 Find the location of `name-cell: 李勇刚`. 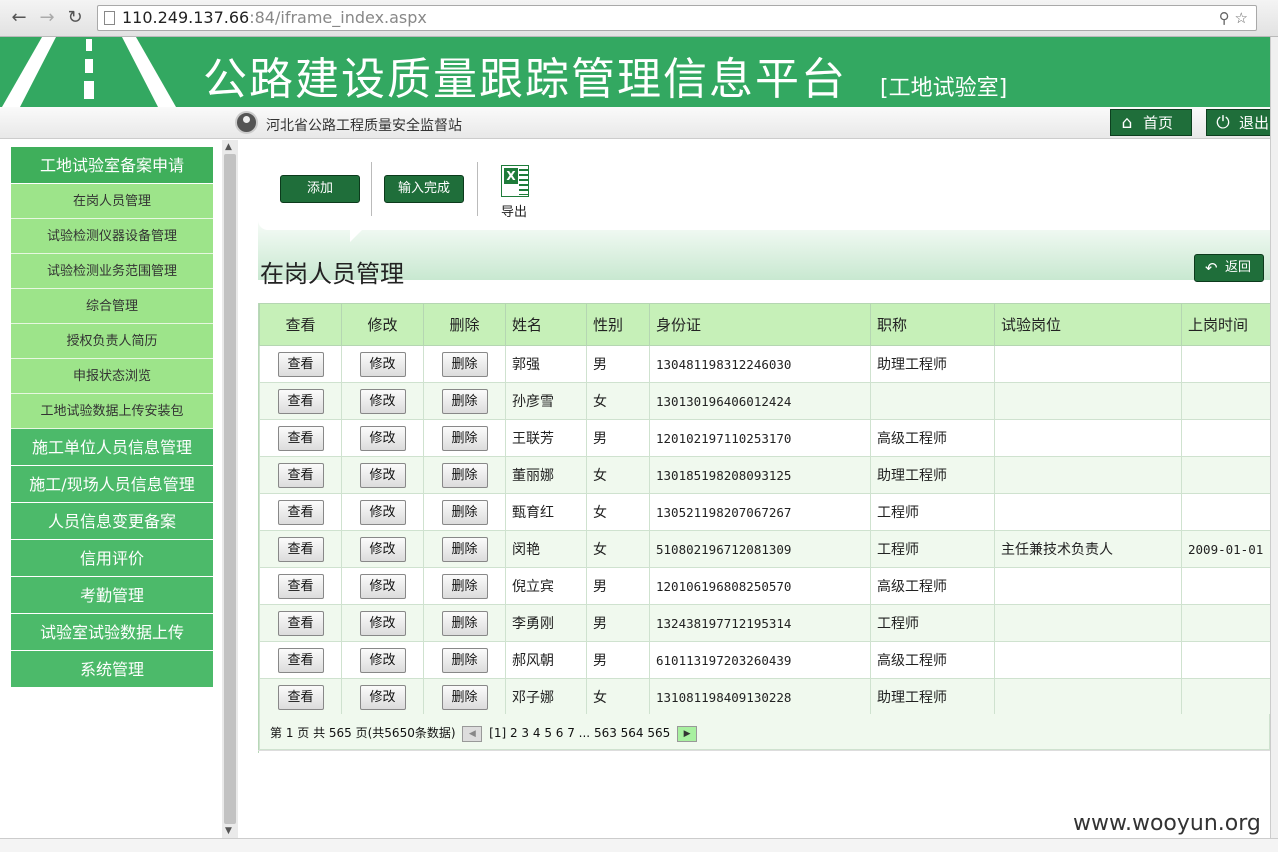

name-cell: 李勇刚 is located at coordinates (546, 623).